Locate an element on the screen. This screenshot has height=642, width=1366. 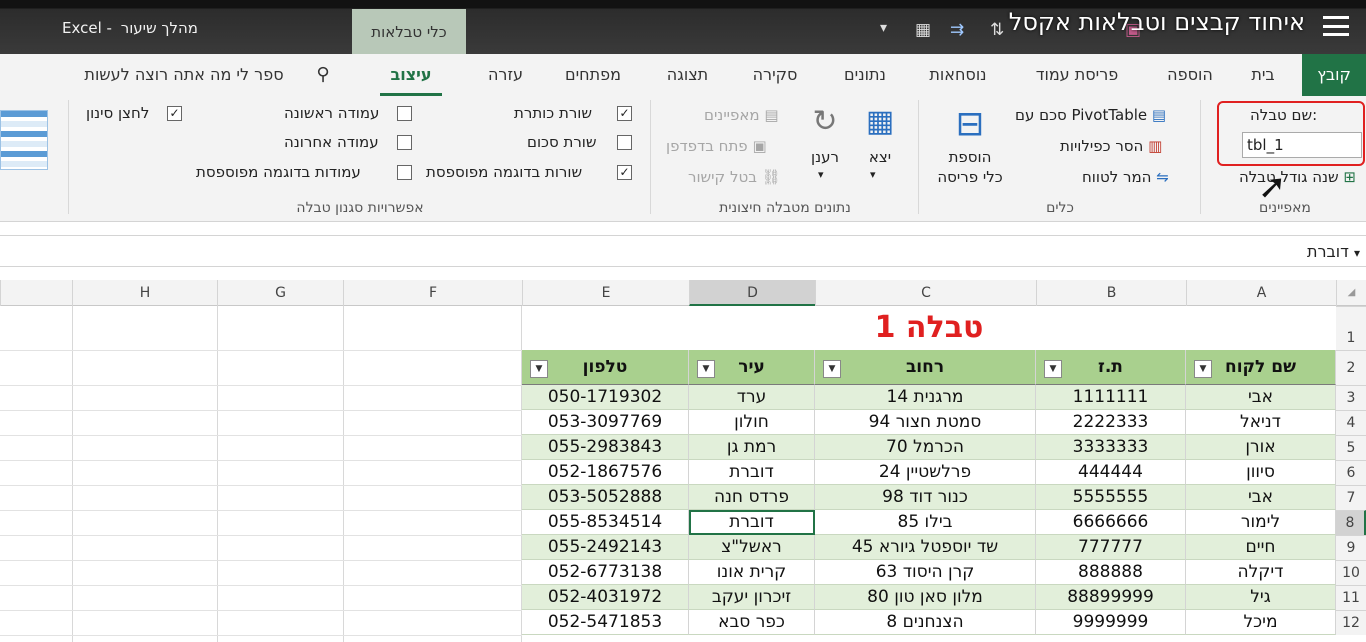
row-header: 8 is located at coordinates (1351, 522).